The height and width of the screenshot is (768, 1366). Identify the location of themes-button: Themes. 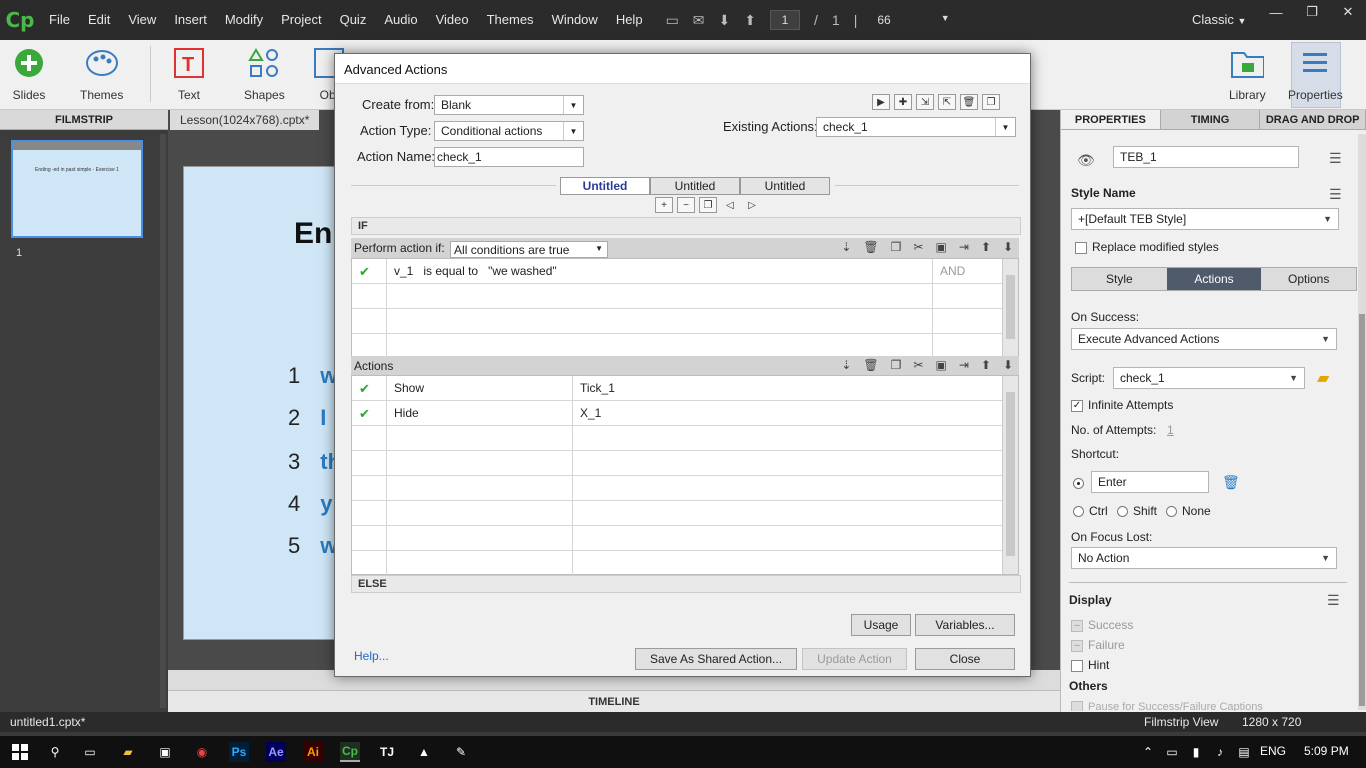
(101, 74).